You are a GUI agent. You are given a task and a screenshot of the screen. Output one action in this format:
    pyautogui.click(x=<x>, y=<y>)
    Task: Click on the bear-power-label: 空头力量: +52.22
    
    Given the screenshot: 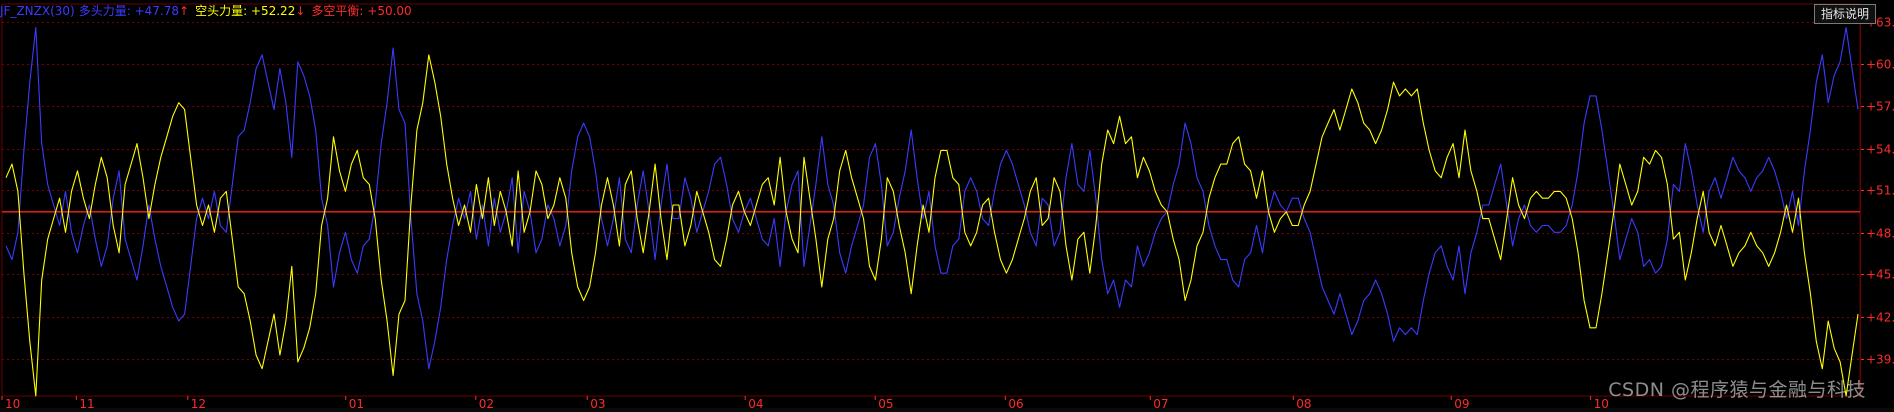 What is the action you would take?
    pyautogui.click(x=245, y=11)
    